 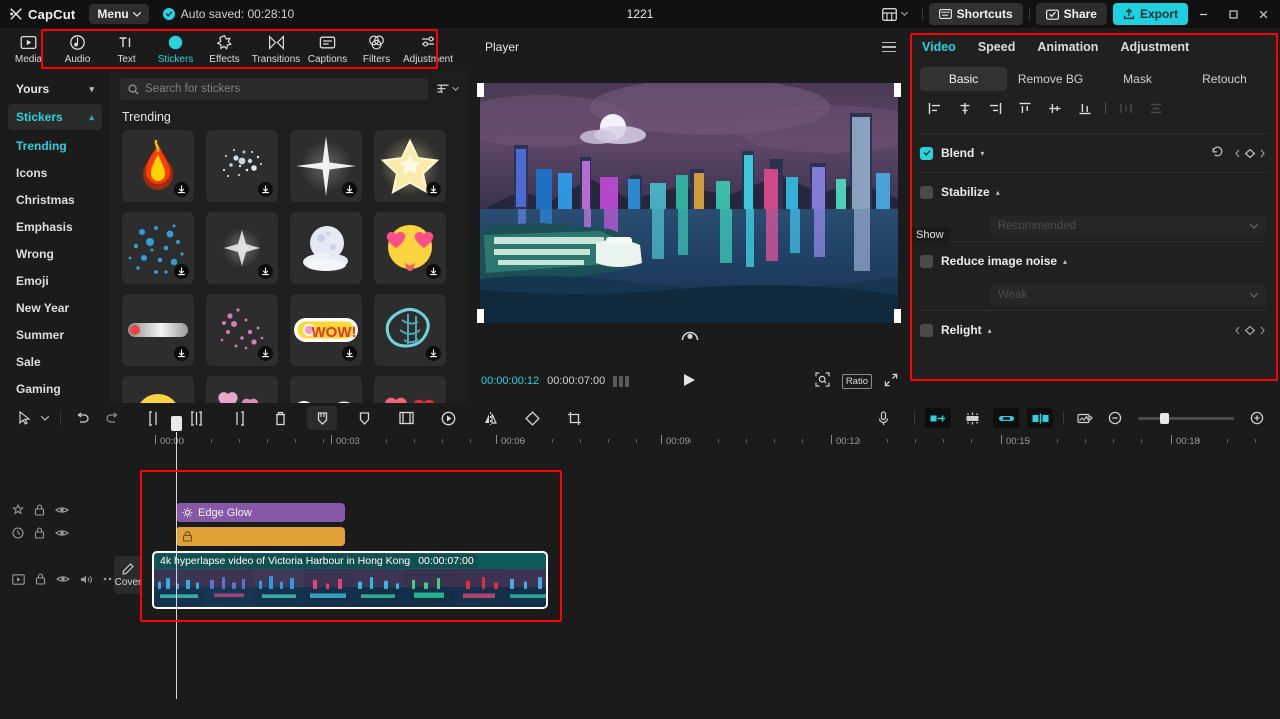 I want to click on timecode-mode-icon, so click(x=621, y=381).